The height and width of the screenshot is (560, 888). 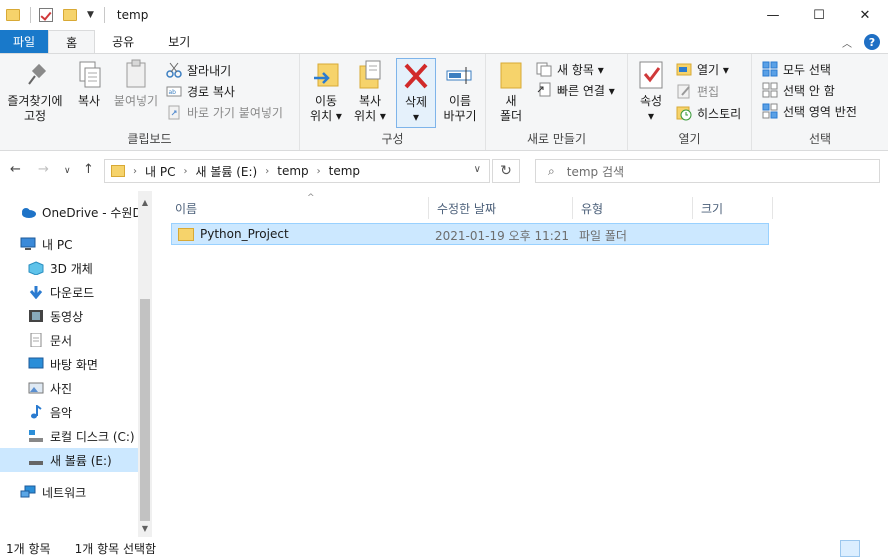 What do you see at coordinates (69, 268) in the screenshot?
I see `nav-item-3d-objects: 3D 개체` at bounding box center [69, 268].